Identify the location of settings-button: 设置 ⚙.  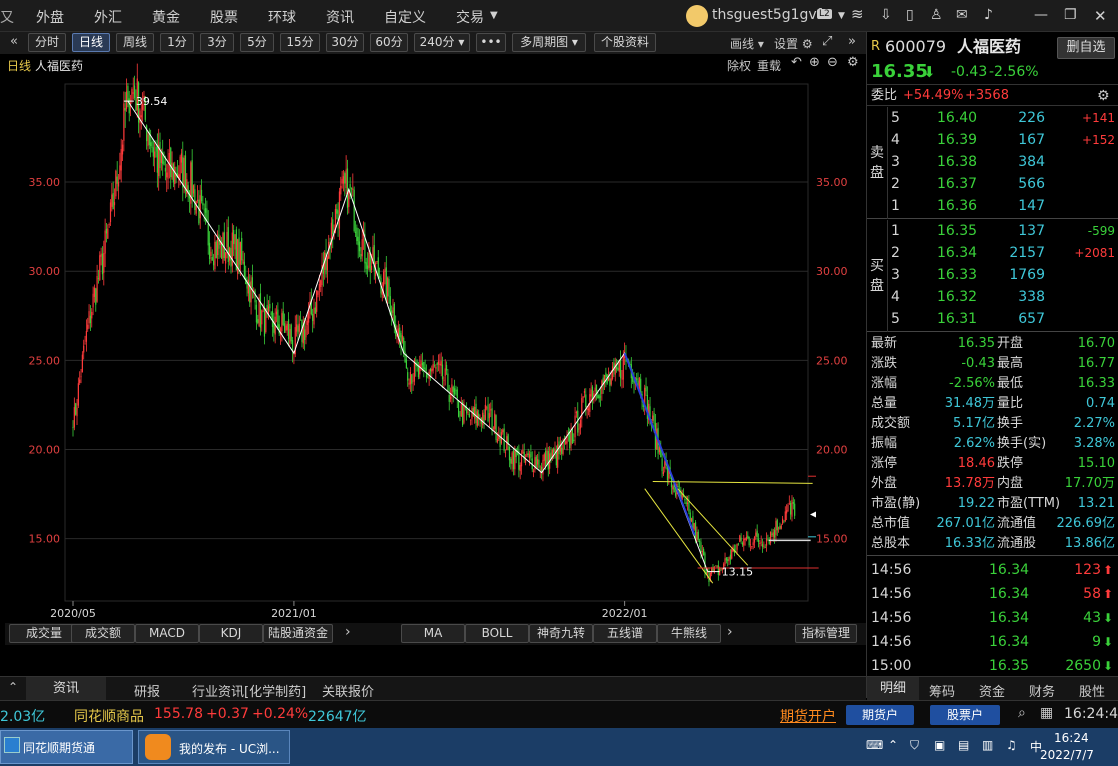
(793, 43).